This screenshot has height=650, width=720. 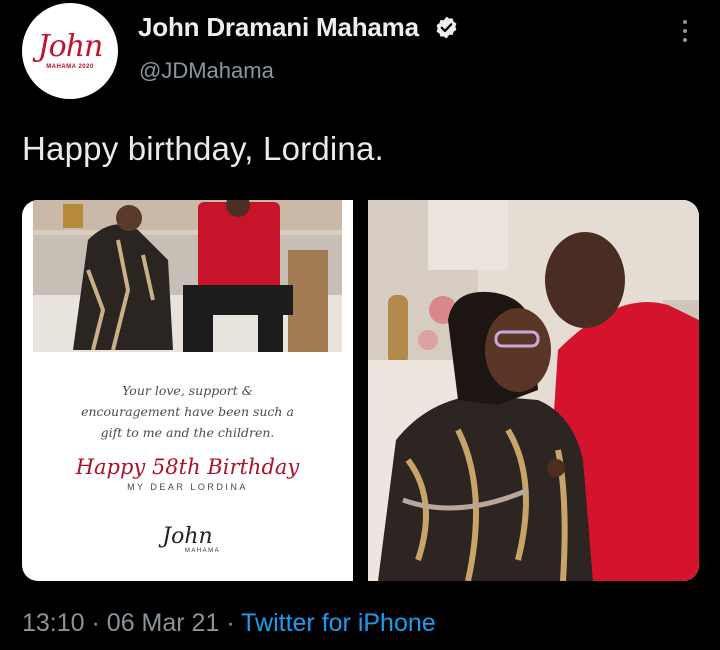 I want to click on author-name: John Dramani Mahama, so click(x=278, y=27).